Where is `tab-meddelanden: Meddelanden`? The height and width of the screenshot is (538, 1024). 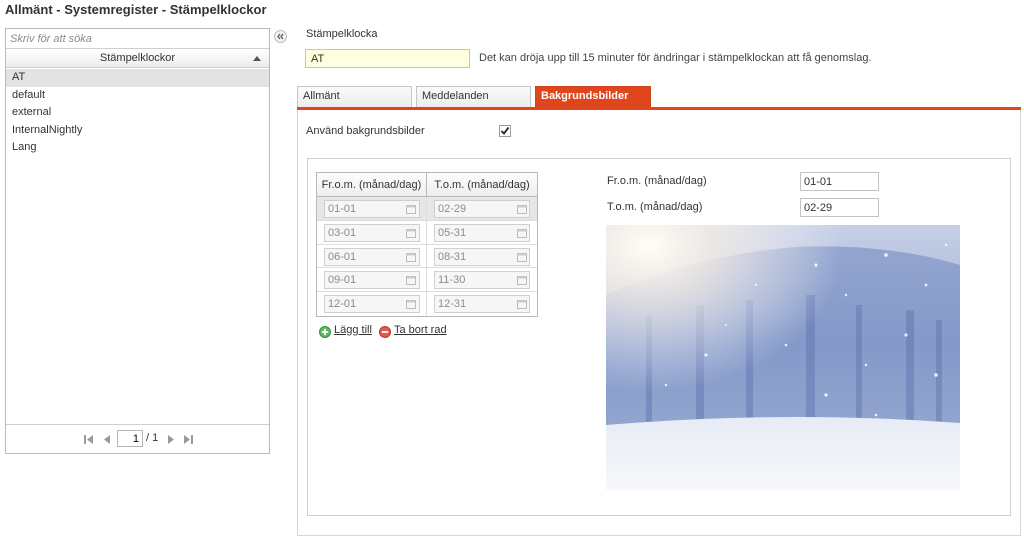 tab-meddelanden: Meddelanden is located at coordinates (473, 97).